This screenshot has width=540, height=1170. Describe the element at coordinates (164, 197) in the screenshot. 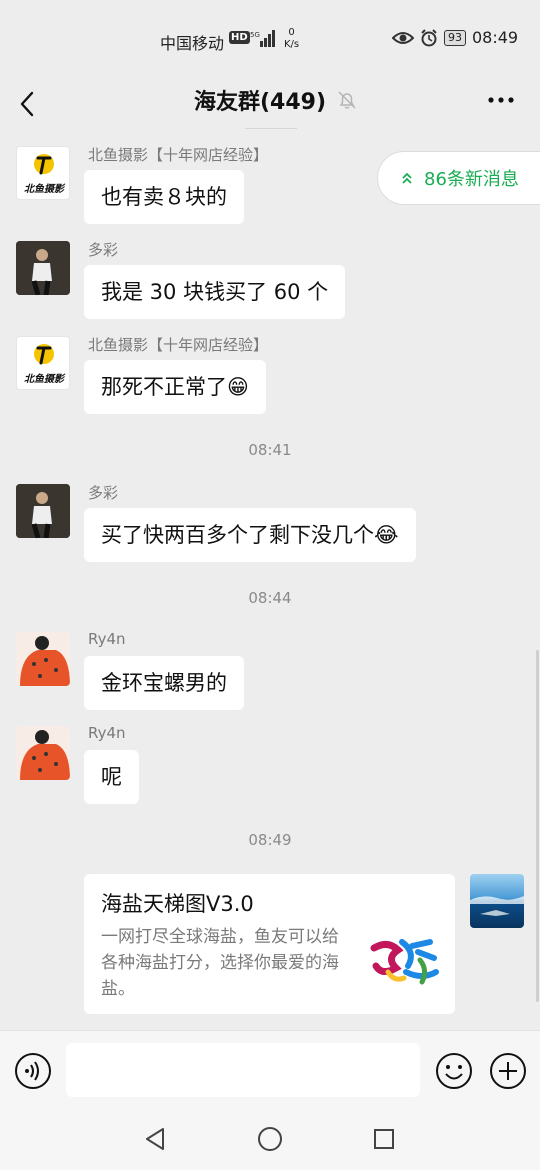

I see `message-bubble: 也有卖８块的` at that location.